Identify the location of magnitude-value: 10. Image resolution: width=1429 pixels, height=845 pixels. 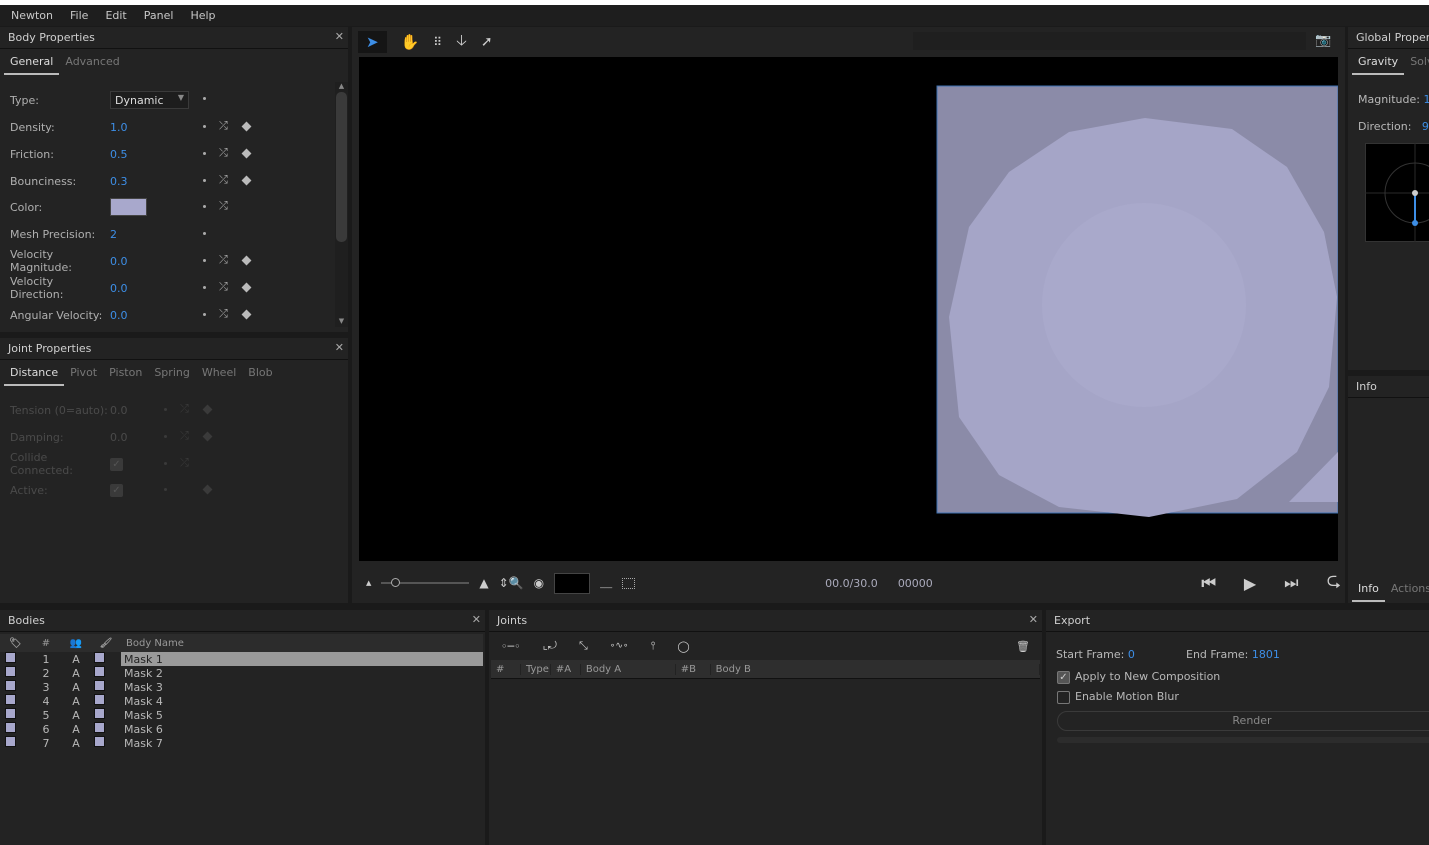
(1426, 99).